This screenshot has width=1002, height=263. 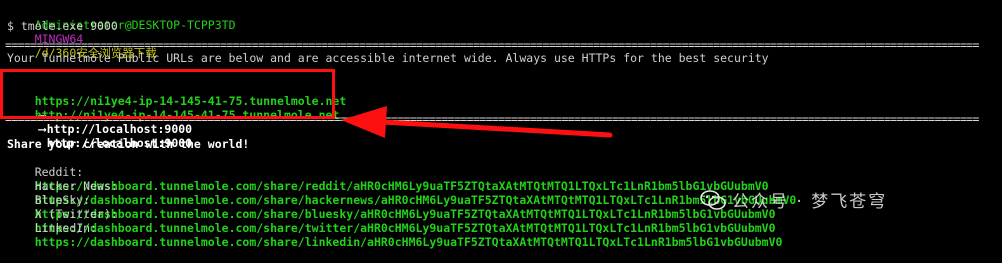 I want to click on command-line: $ tmole.exe 9000, so click(x=62, y=26).